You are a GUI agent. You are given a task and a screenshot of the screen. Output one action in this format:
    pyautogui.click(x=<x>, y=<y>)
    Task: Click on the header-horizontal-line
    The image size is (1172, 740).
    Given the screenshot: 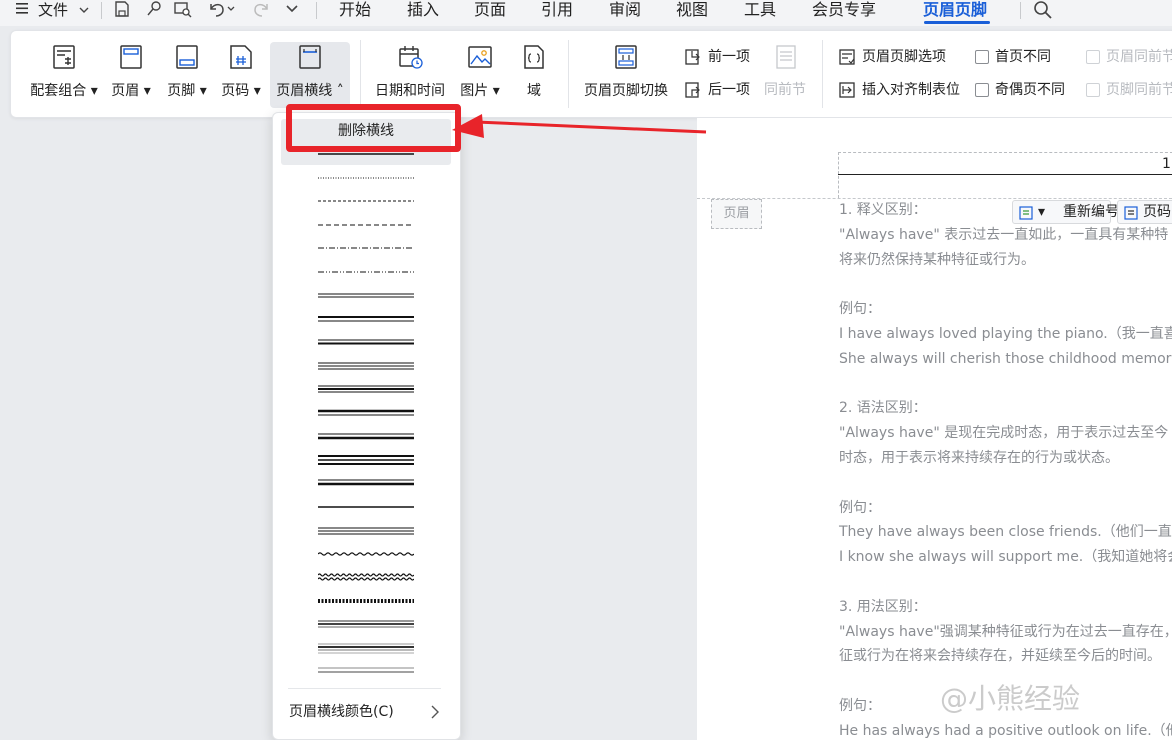 What is the action you would take?
    pyautogui.click(x=1005, y=174)
    